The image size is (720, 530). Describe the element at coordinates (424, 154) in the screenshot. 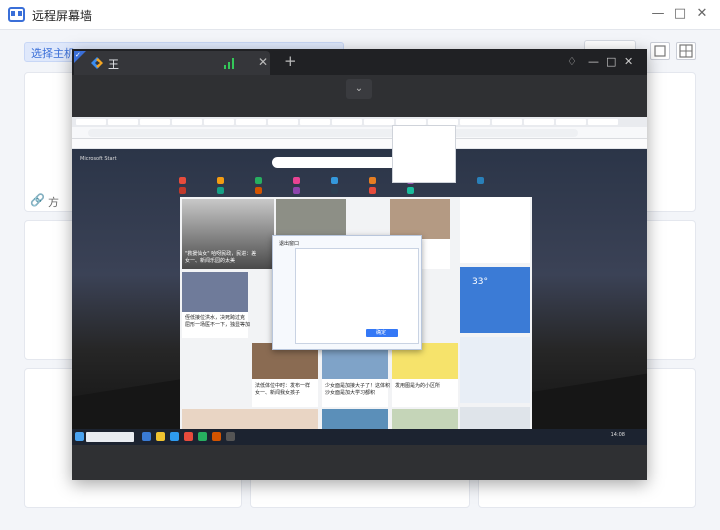

I see `remote-tab-menu` at that location.